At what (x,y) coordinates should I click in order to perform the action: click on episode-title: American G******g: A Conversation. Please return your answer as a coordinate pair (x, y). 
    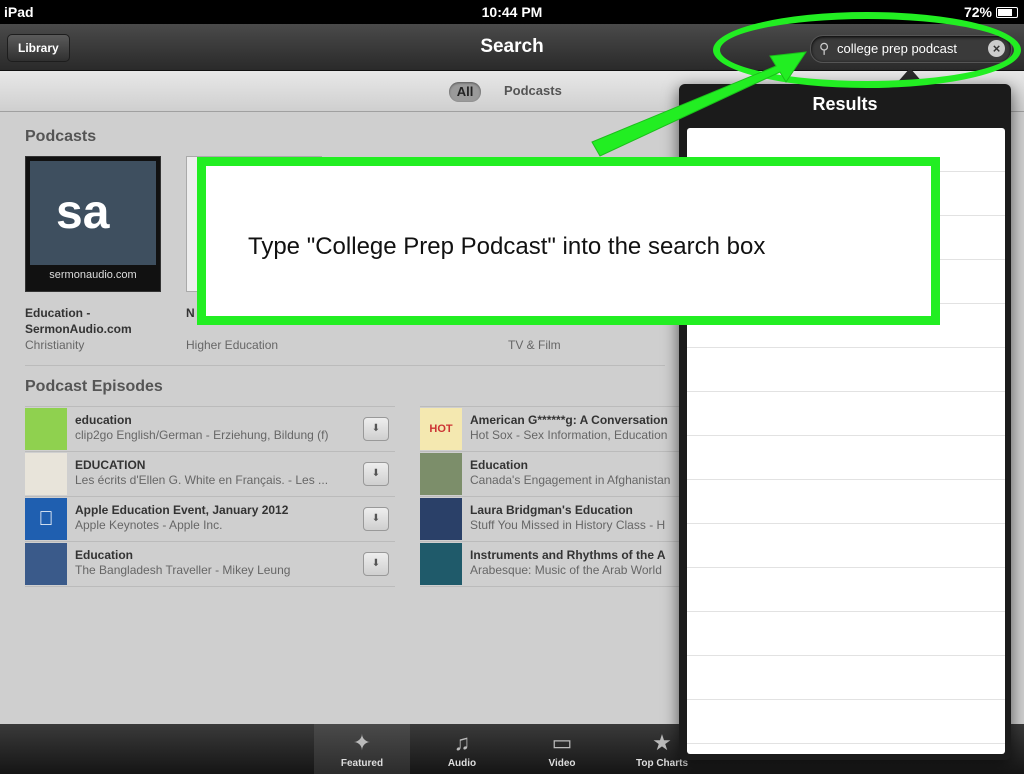
    Looking at the image, I should click on (569, 420).